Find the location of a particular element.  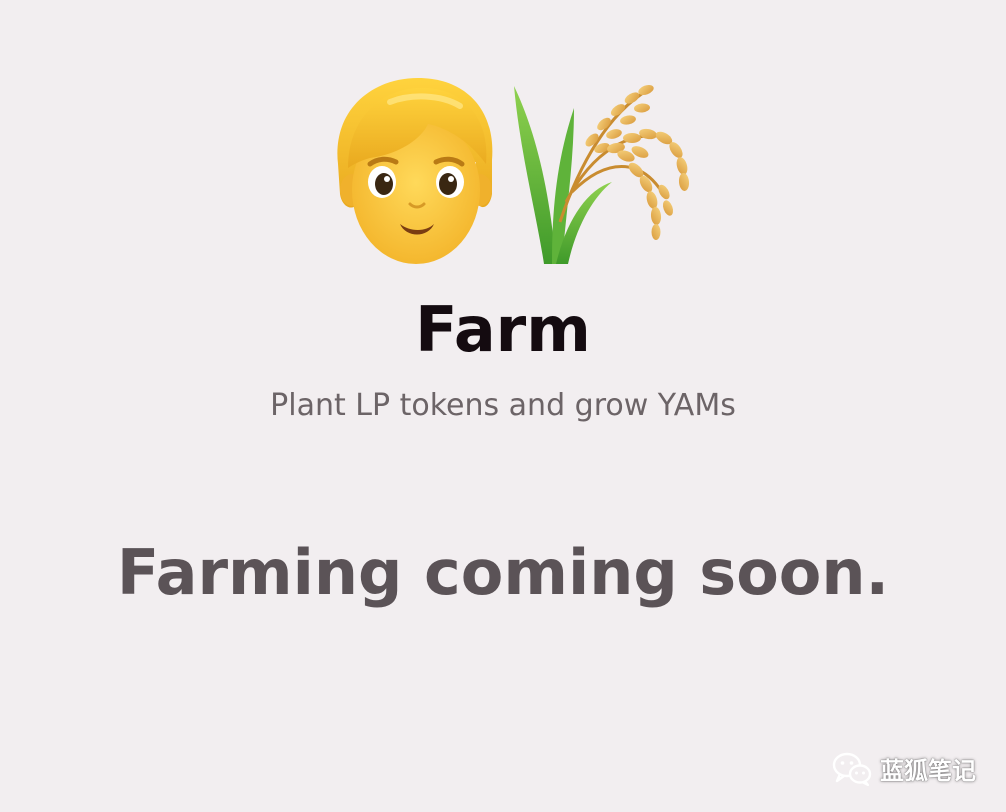

watermark: 蓝狐笔记 is located at coordinates (904, 768).